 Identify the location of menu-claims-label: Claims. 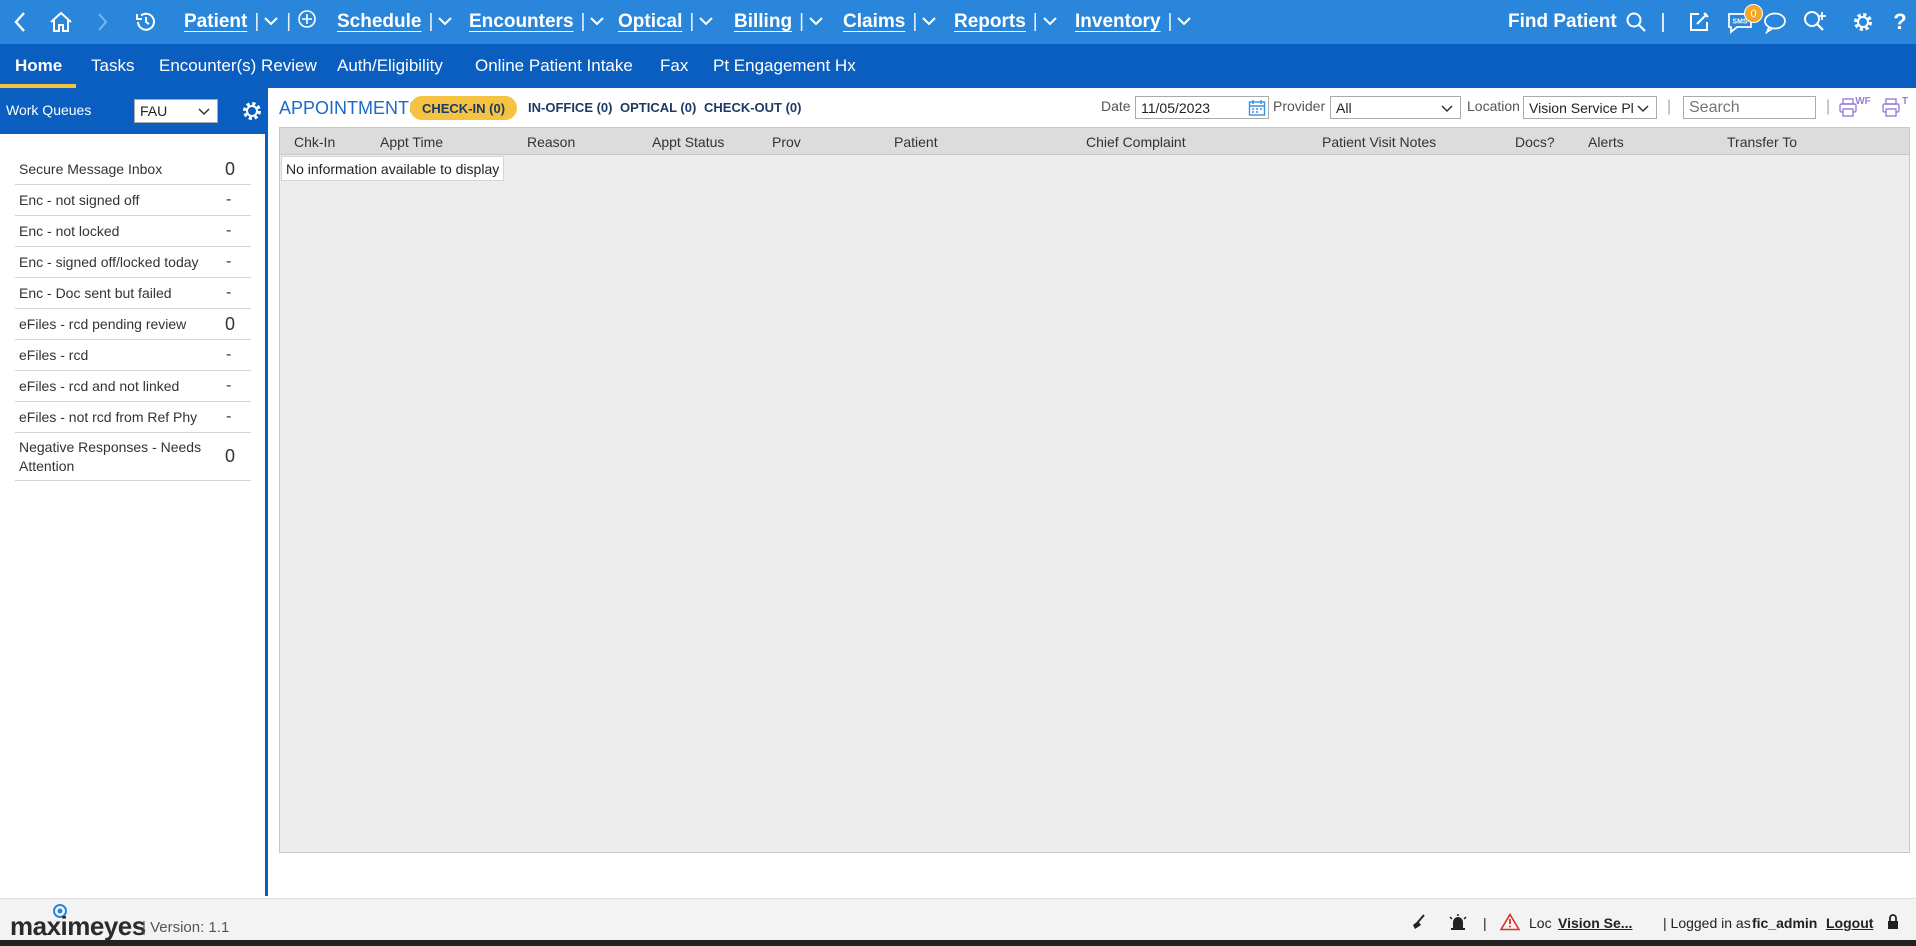
(874, 22).